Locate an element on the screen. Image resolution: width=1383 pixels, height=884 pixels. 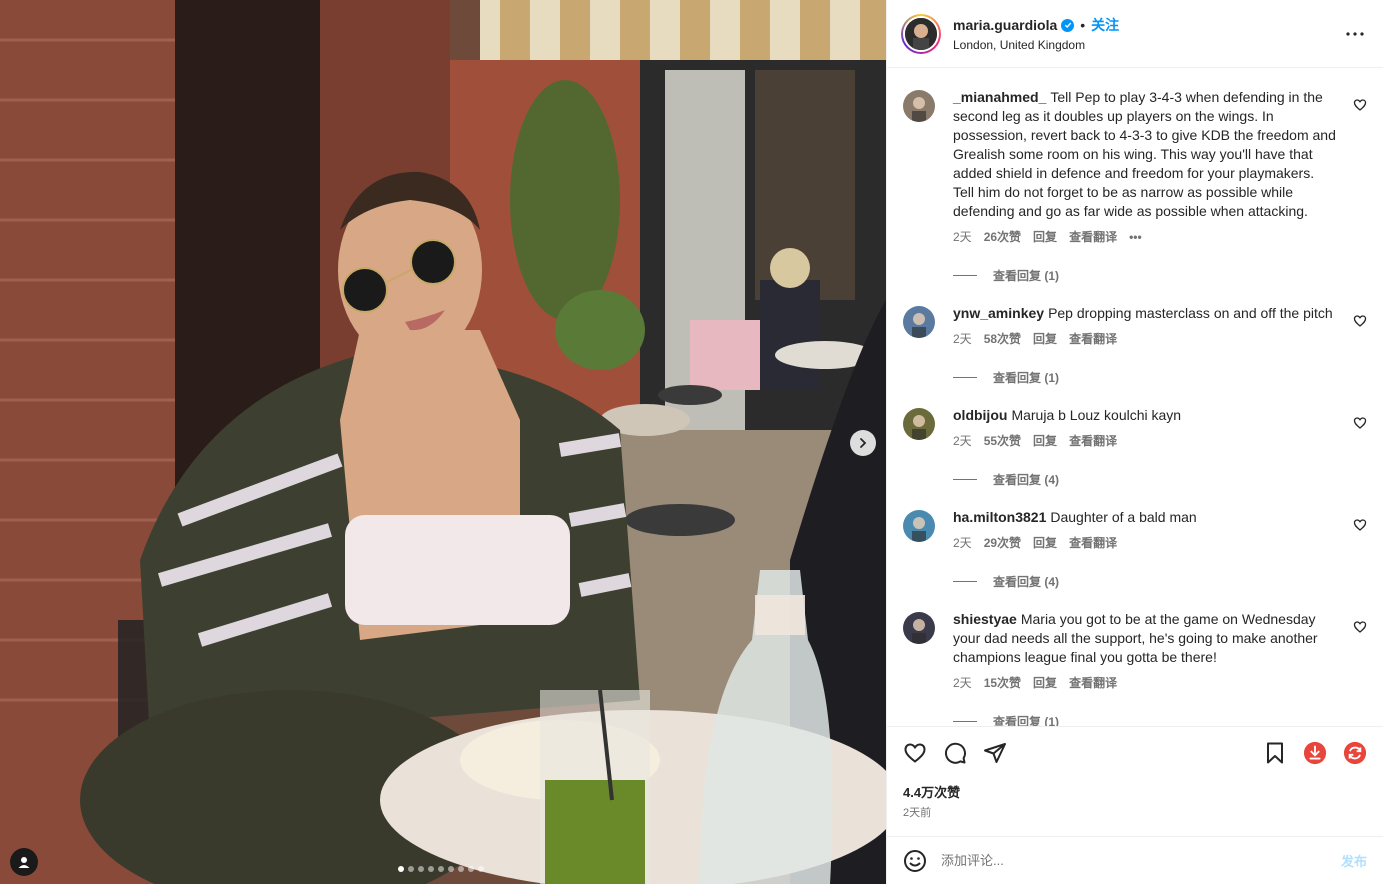
commenter-username: ynw_aminkey is located at coordinates (998, 313).